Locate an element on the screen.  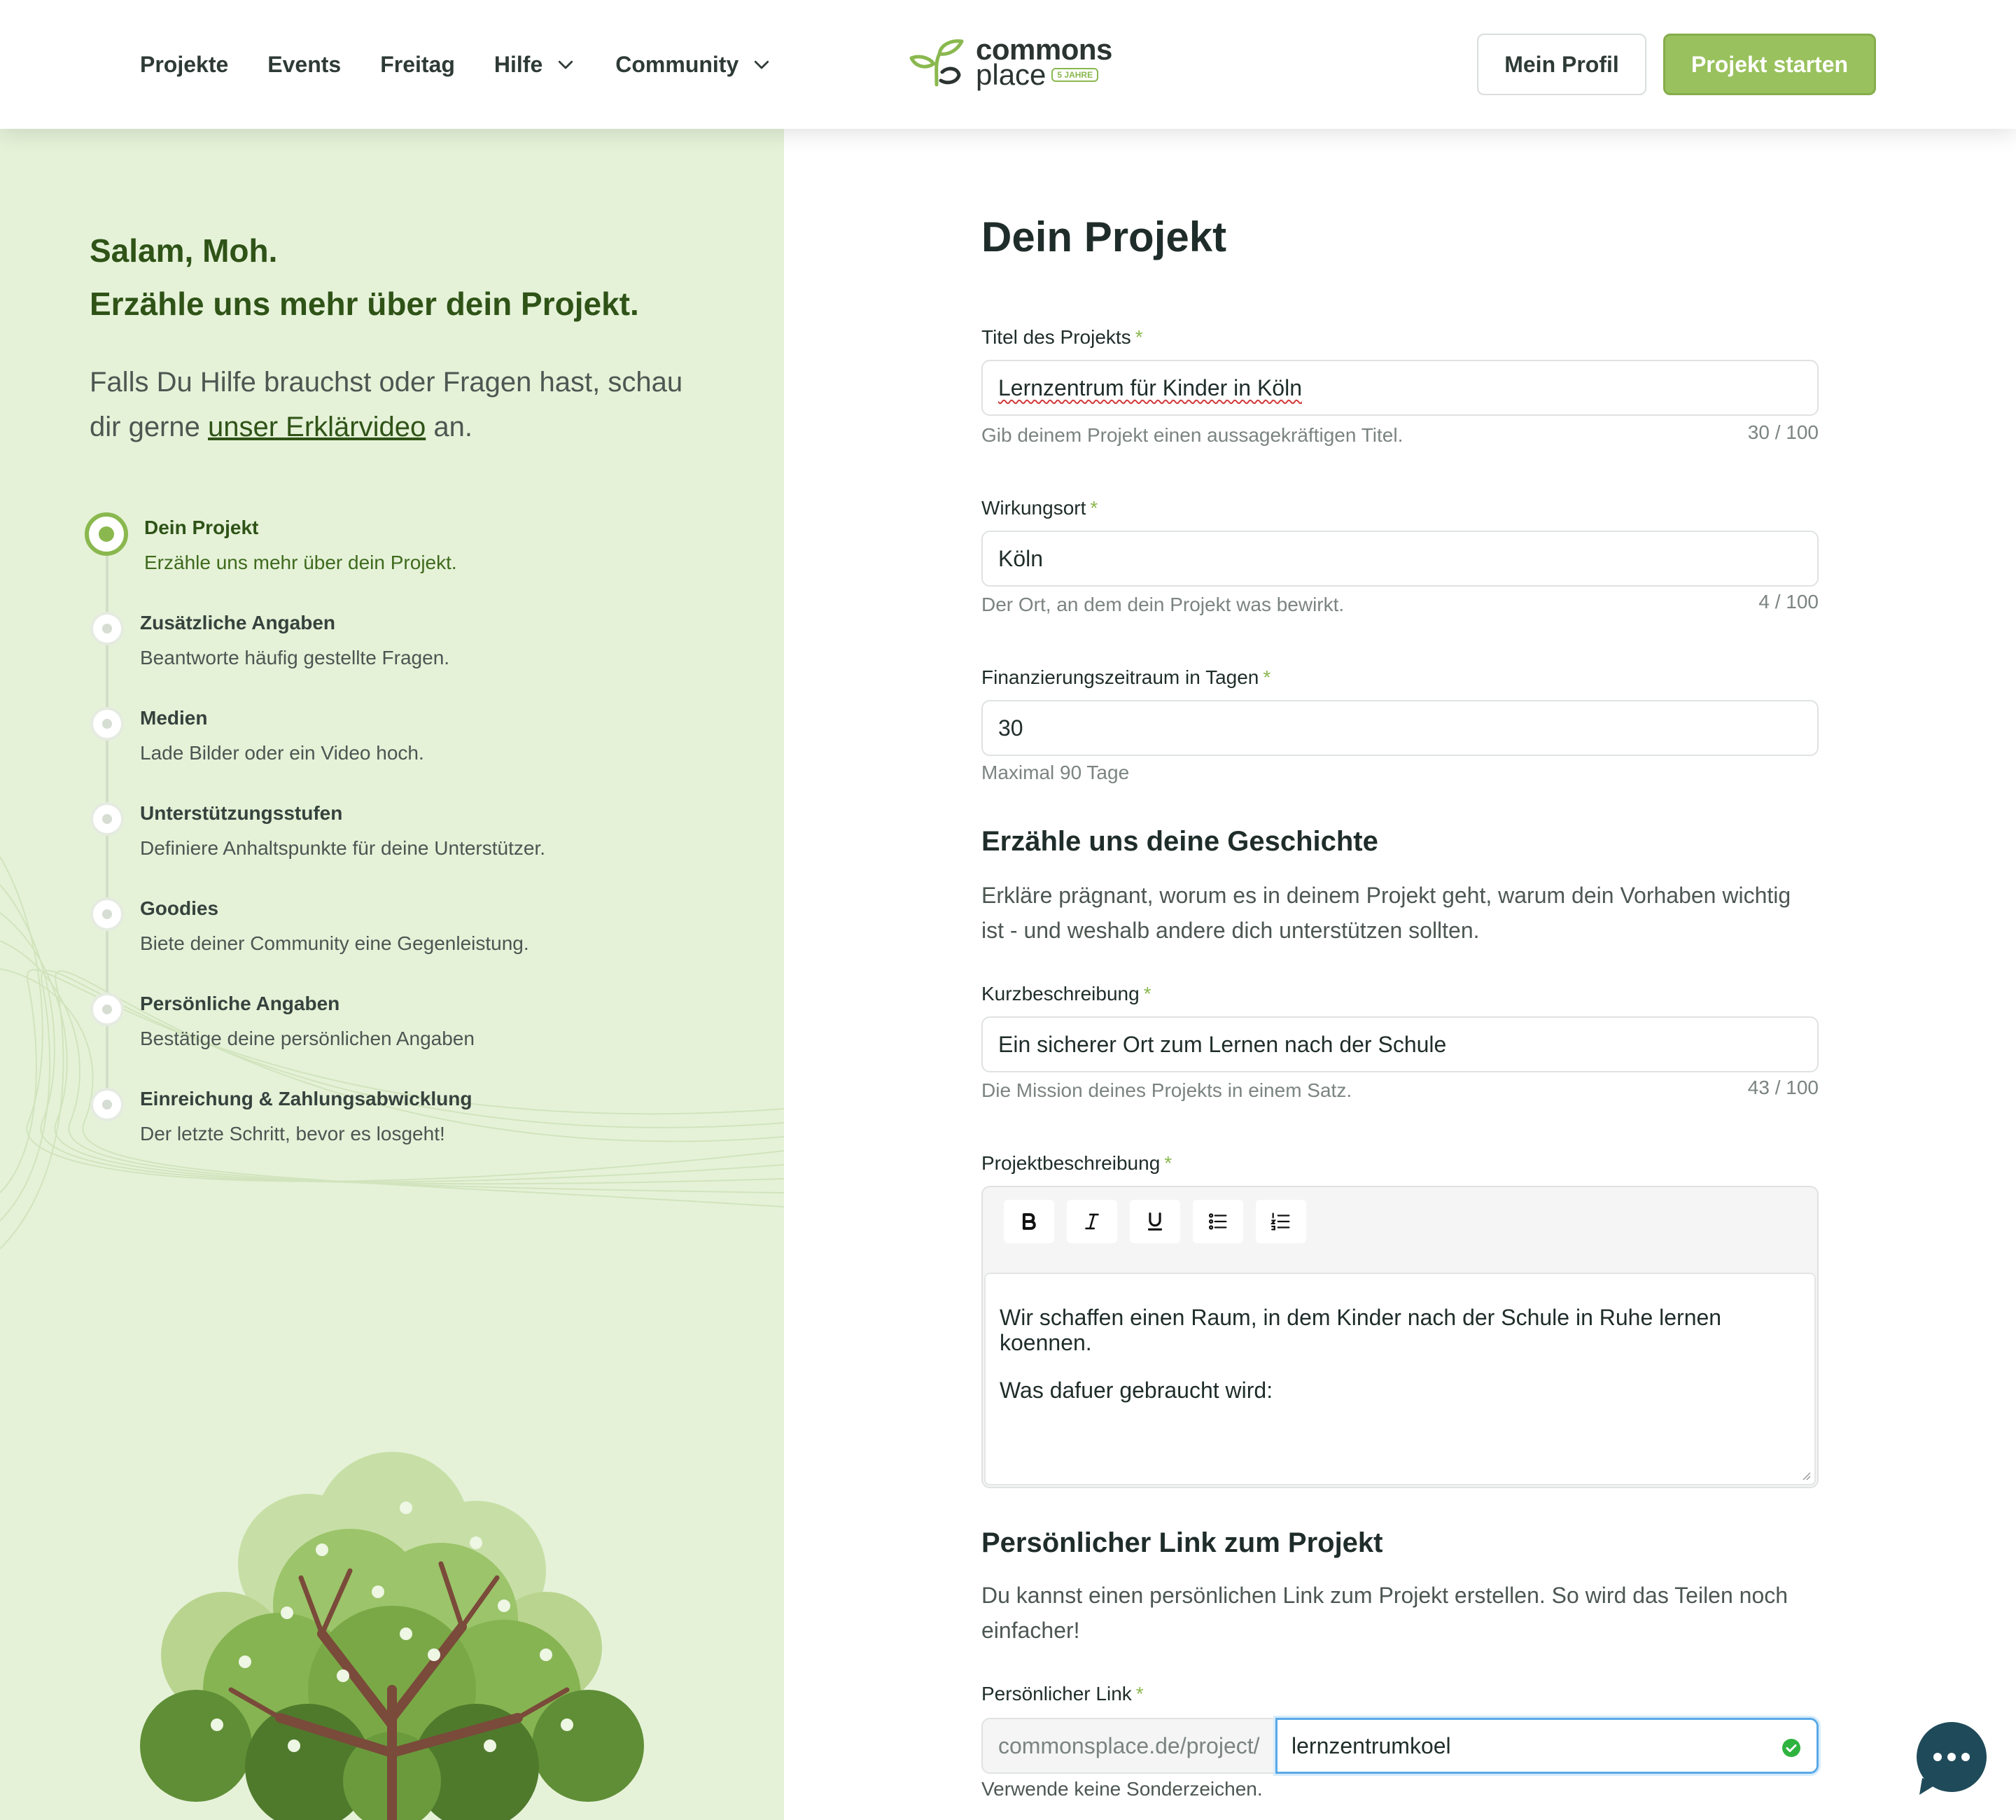
bullet-list-icon is located at coordinates (1217, 1221).